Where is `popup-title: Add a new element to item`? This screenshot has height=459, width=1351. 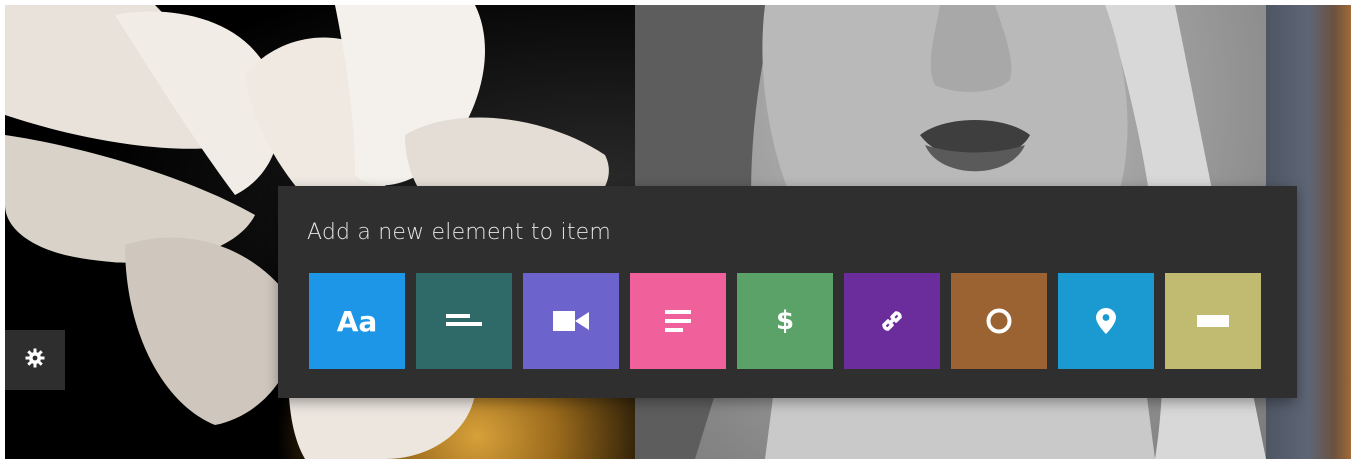
popup-title: Add a new element to item is located at coordinates (459, 232).